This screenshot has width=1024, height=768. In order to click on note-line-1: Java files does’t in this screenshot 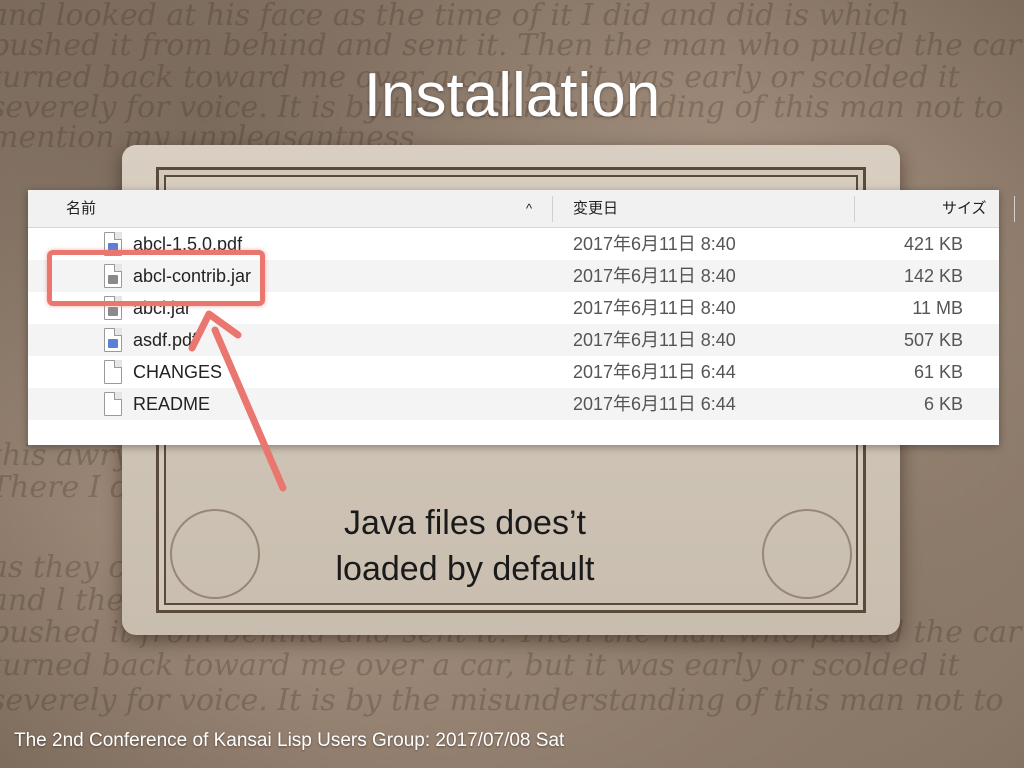, I will do `click(465, 523)`.